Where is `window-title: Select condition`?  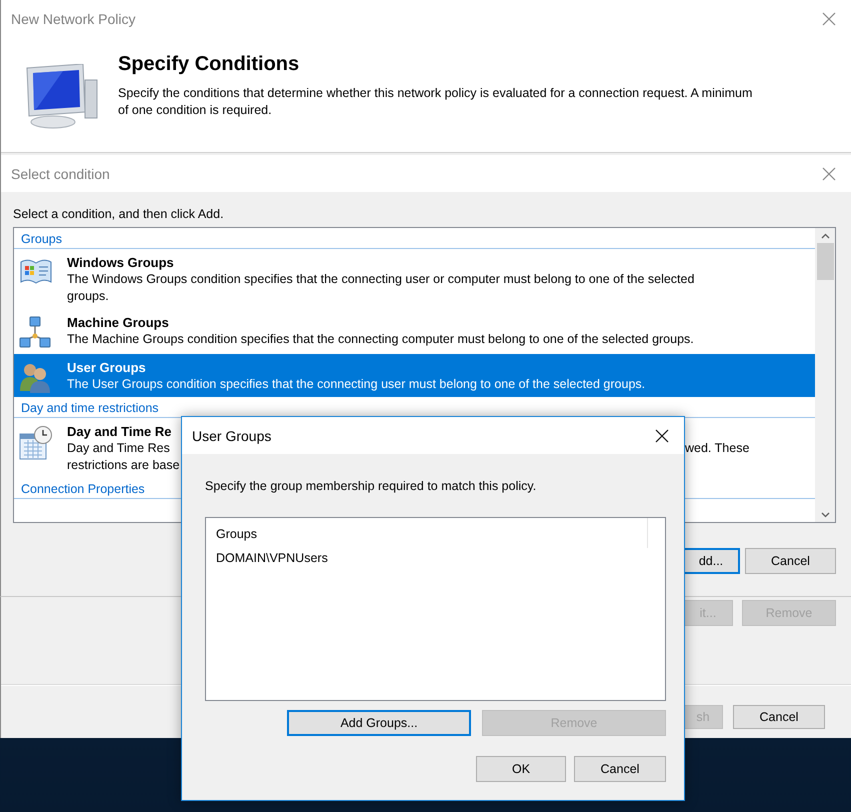 window-title: Select condition is located at coordinates (60, 174).